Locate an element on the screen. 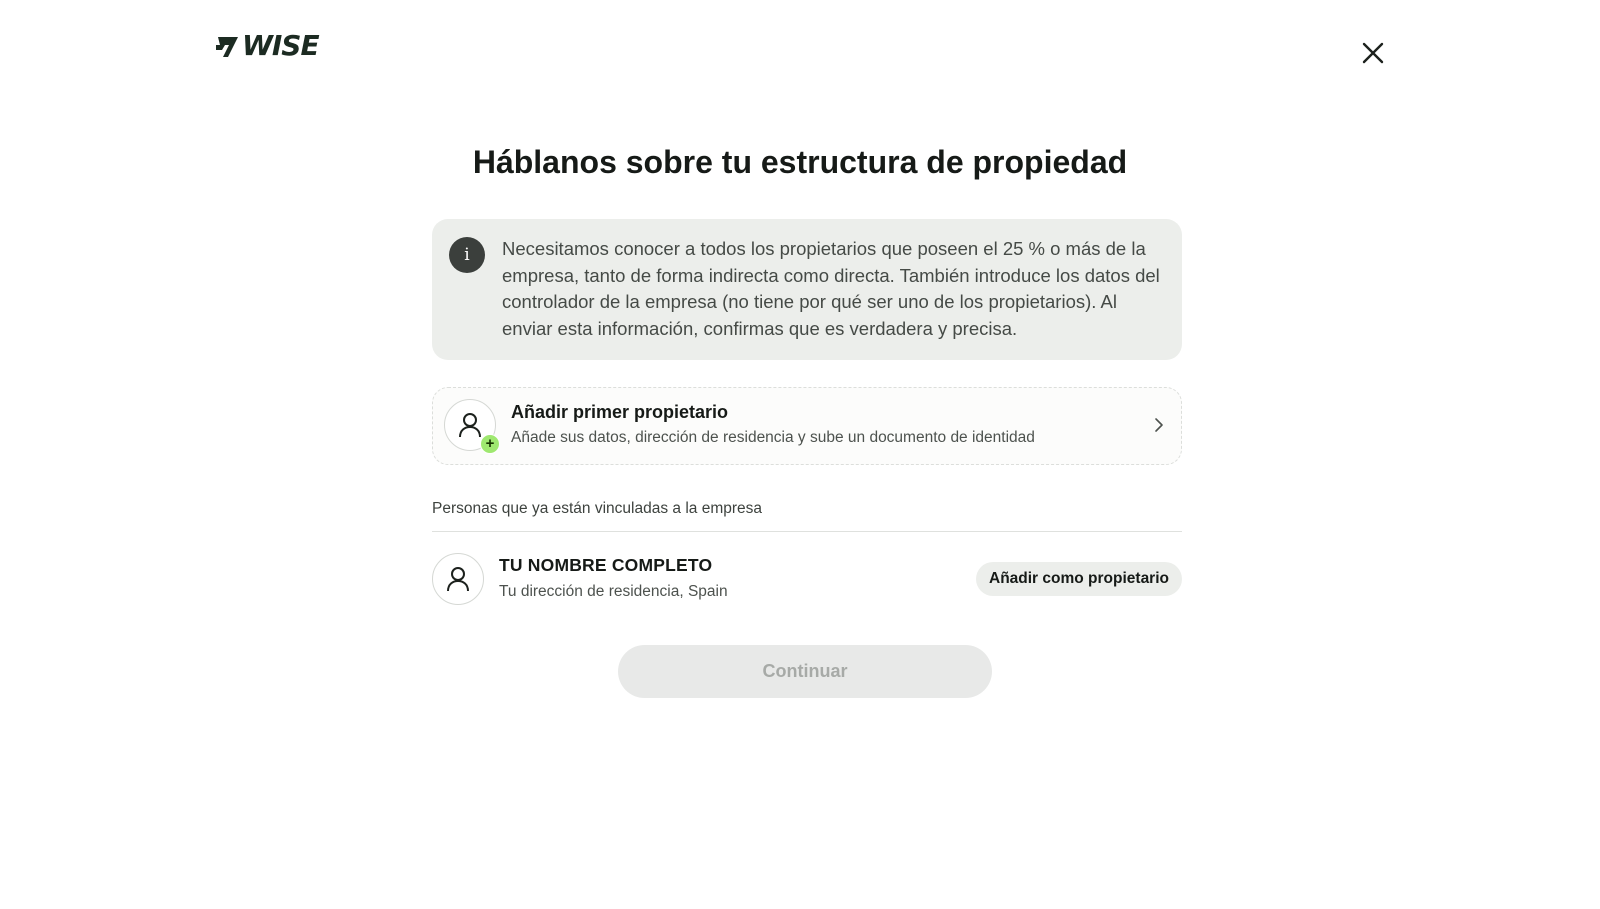 Image resolution: width=1600 pixels, height=909 pixels. avatar is located at coordinates (458, 579).